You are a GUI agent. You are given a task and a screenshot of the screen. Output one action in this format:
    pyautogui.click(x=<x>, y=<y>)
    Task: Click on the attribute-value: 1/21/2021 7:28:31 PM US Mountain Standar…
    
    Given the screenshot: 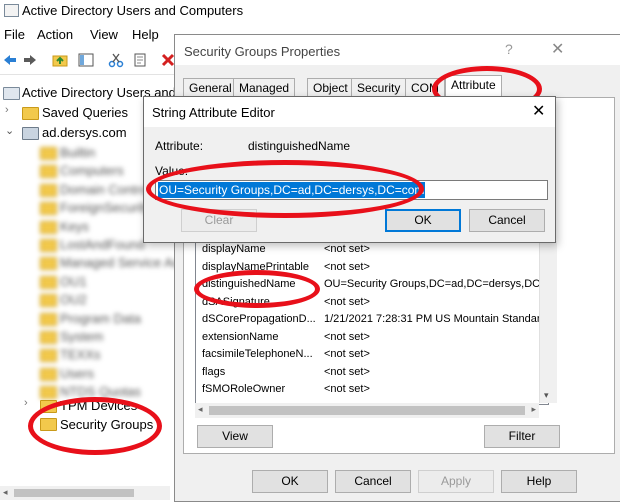 What is the action you would take?
    pyautogui.click(x=436, y=319)
    